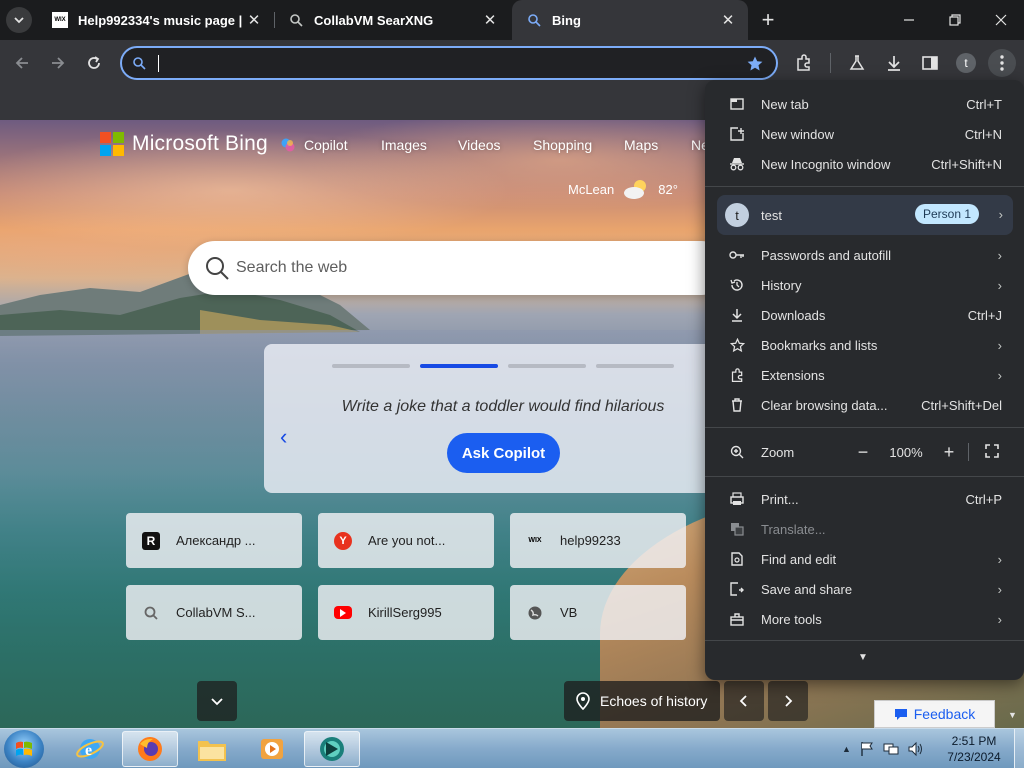 The height and width of the screenshot is (768, 1024). What do you see at coordinates (654, 701) in the screenshot?
I see `image-caption: Echoes of history` at bounding box center [654, 701].